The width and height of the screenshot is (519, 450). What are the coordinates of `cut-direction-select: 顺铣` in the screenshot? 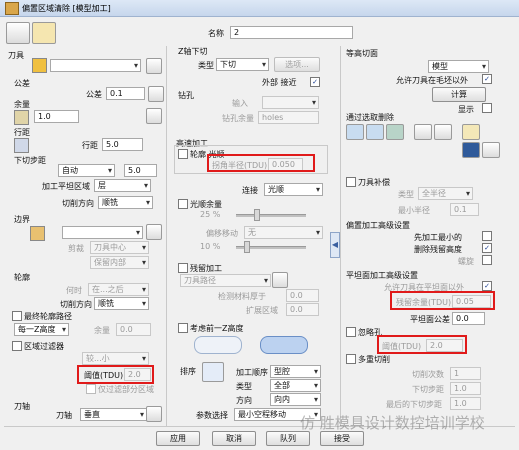 It's located at (125, 202).